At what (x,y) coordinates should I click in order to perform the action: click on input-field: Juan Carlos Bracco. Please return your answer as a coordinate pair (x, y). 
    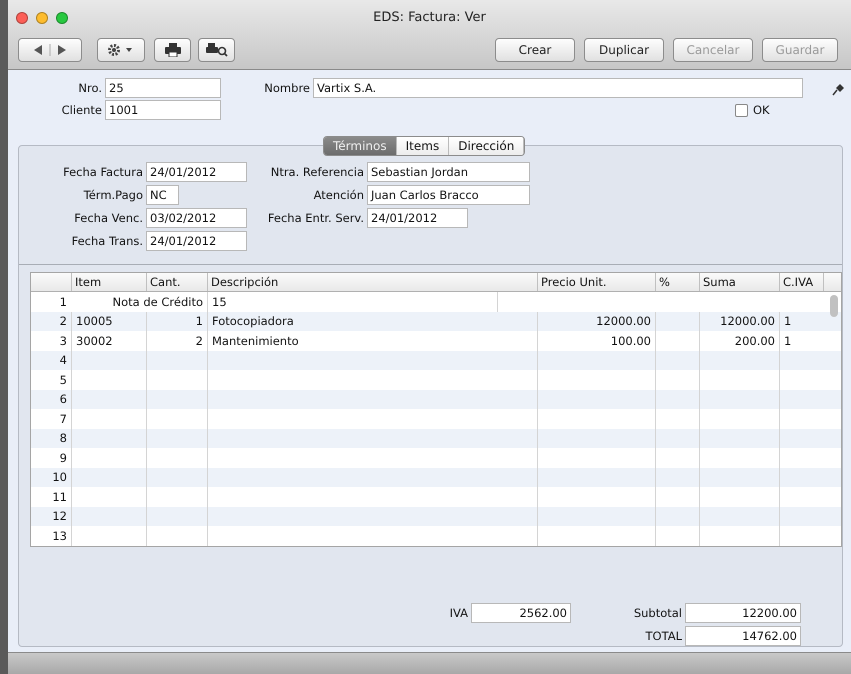
    Looking at the image, I should click on (448, 195).